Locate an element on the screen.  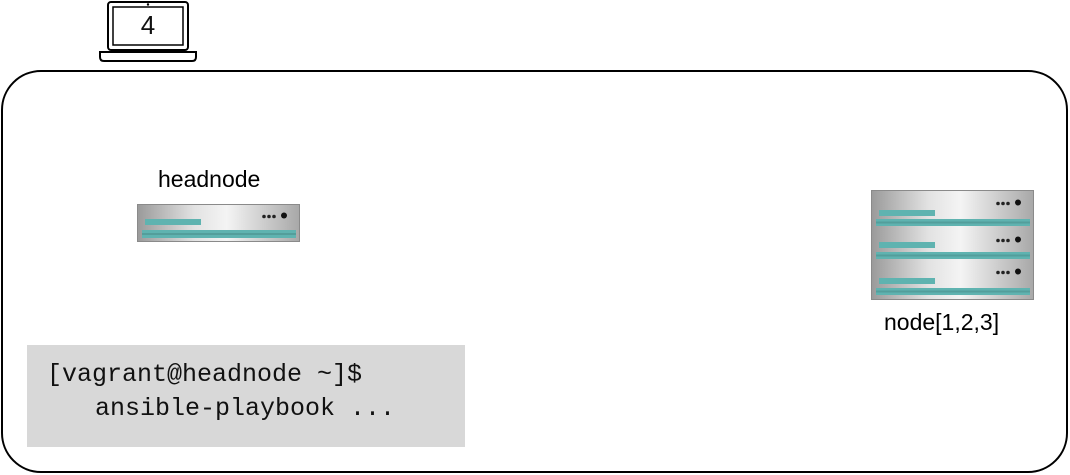
laptop-number: 4 is located at coordinates (148, 25).